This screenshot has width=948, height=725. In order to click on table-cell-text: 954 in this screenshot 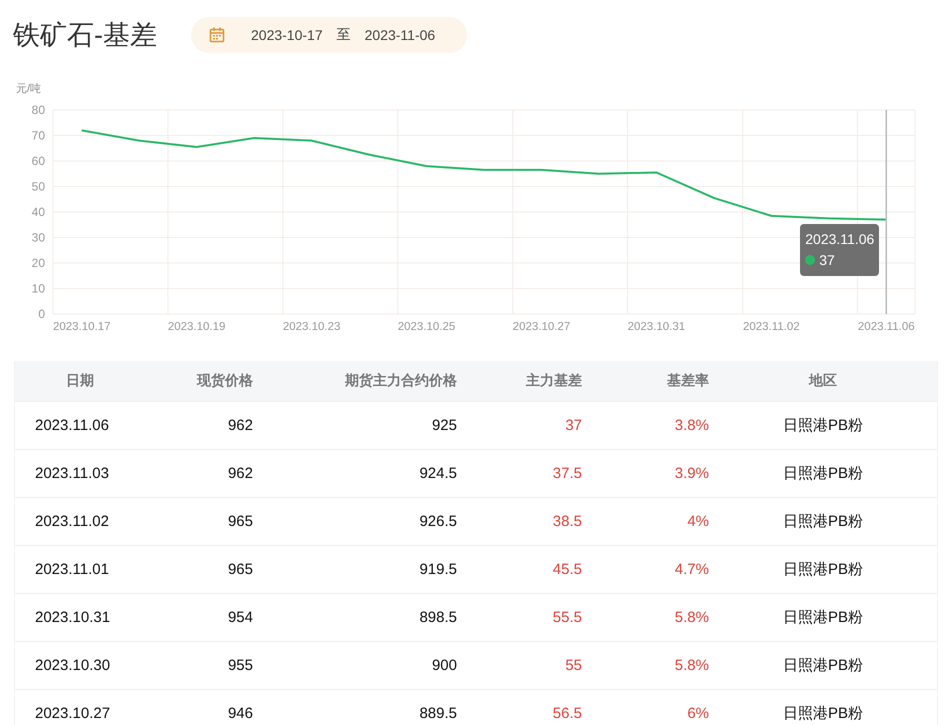, I will do `click(239, 617)`.